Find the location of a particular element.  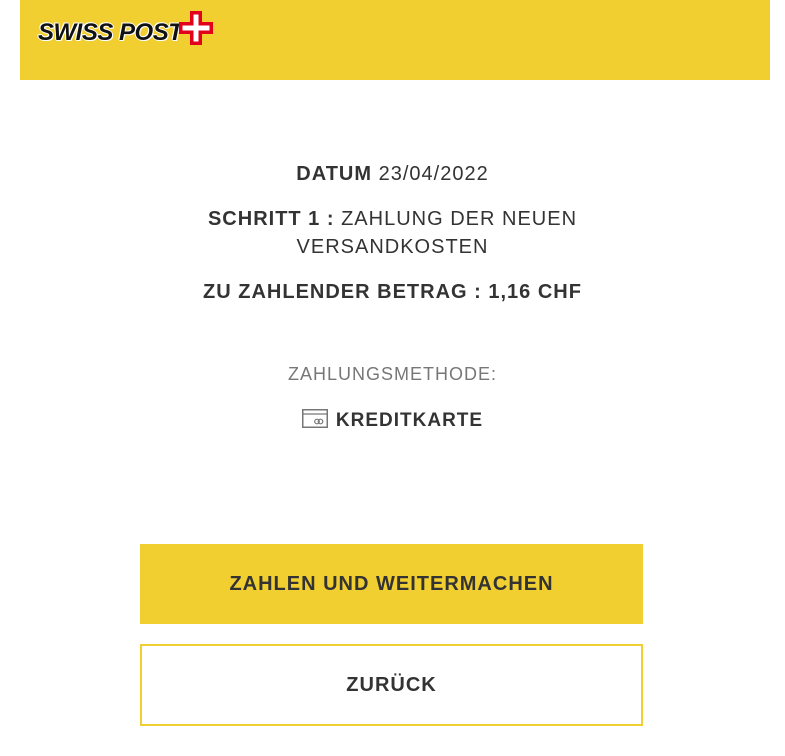

amount-row: ZU ZAHLENDER BETRAG : 1,16 CHF is located at coordinates (392, 292).